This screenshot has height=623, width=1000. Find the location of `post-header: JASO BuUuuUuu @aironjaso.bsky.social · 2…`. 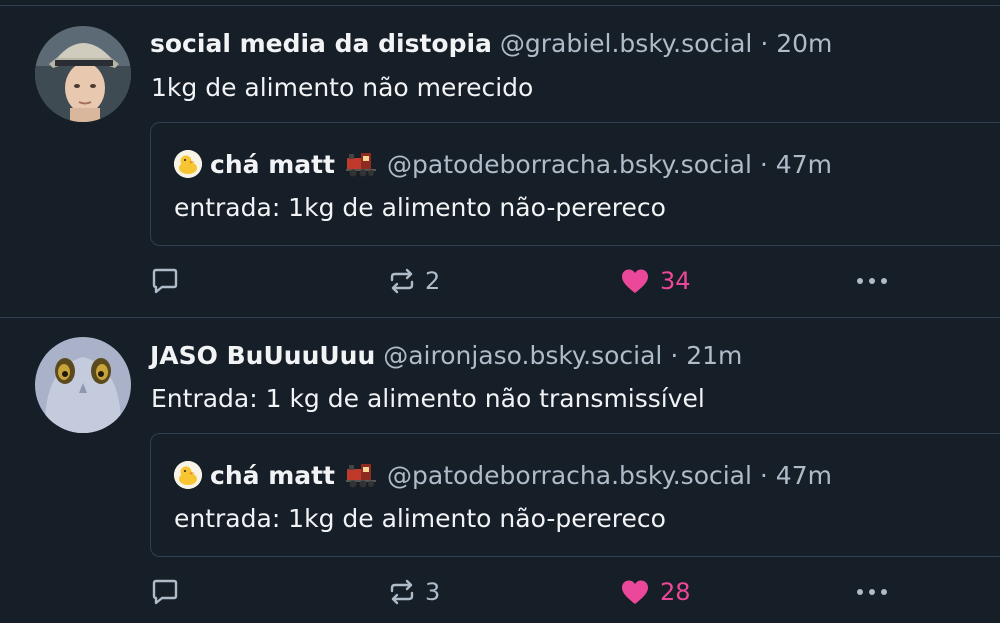

post-header: JASO BuUuuUuu @aironjaso.bsky.social · 2… is located at coordinates (446, 356).